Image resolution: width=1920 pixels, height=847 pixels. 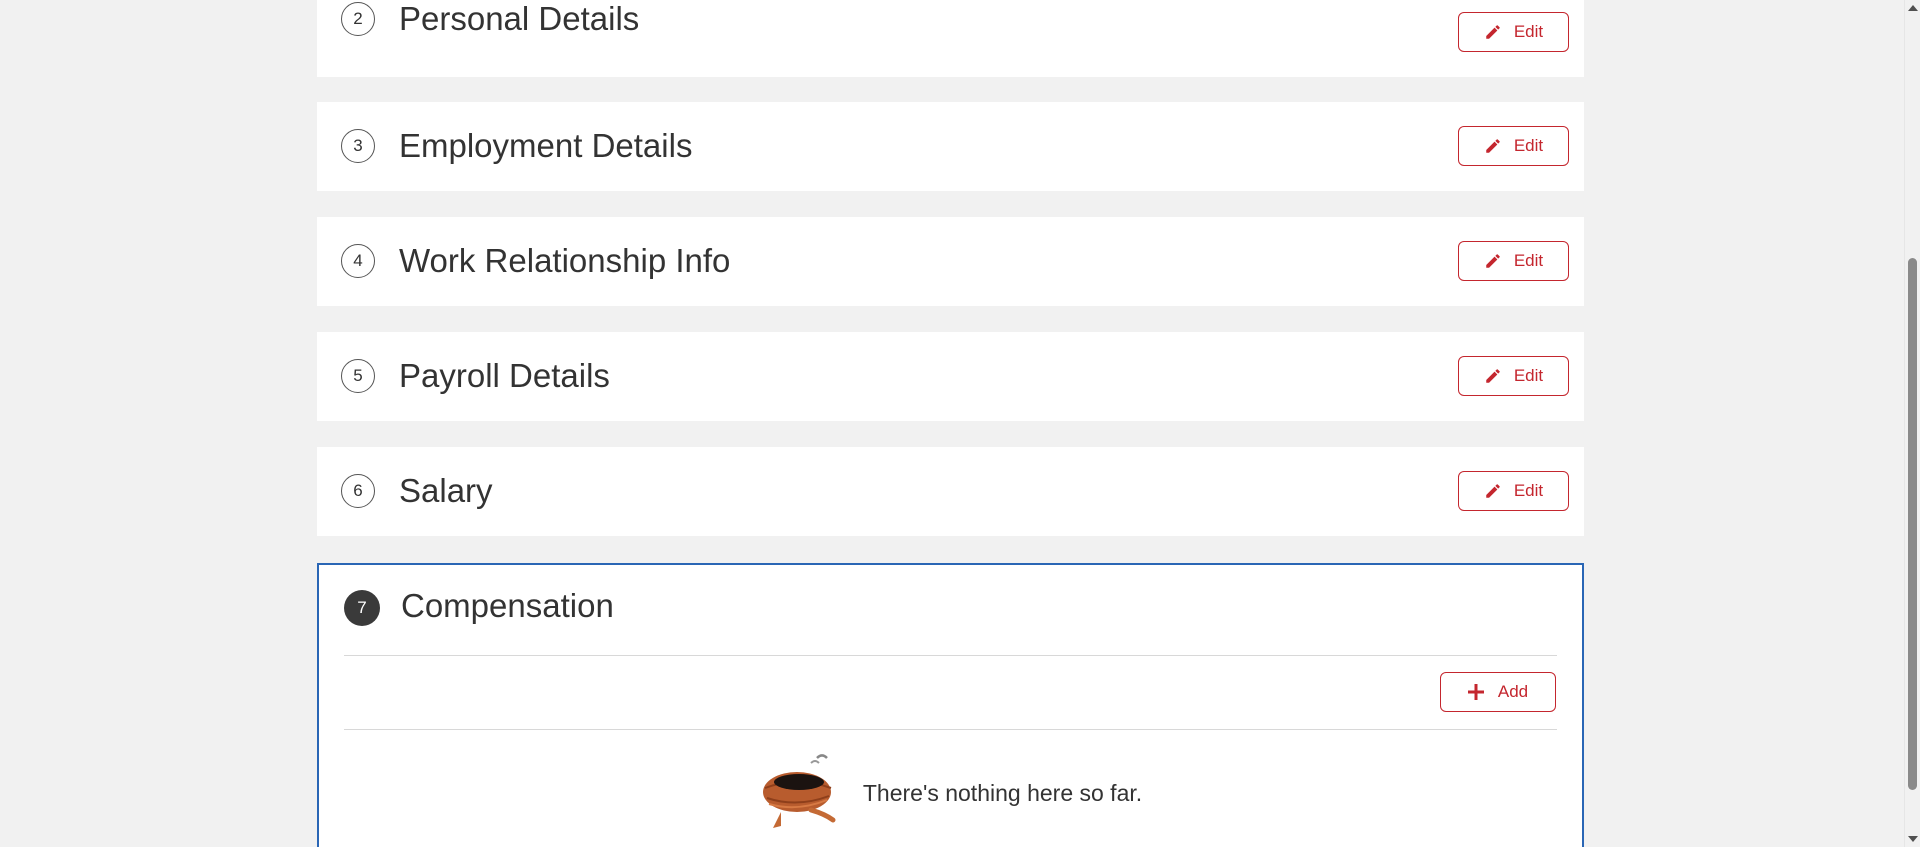 What do you see at coordinates (446, 490) in the screenshot?
I see `section-title: Salary` at bounding box center [446, 490].